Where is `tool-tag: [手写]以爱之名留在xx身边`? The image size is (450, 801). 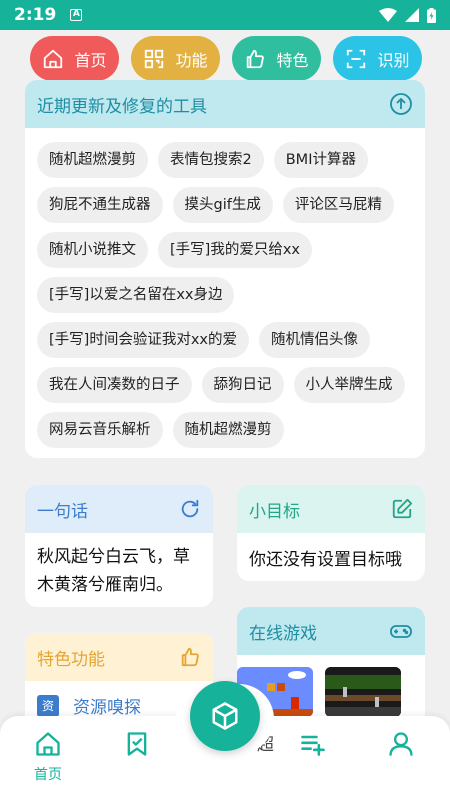 tool-tag: [手写]以爱之名留在xx身边 is located at coordinates (136, 295).